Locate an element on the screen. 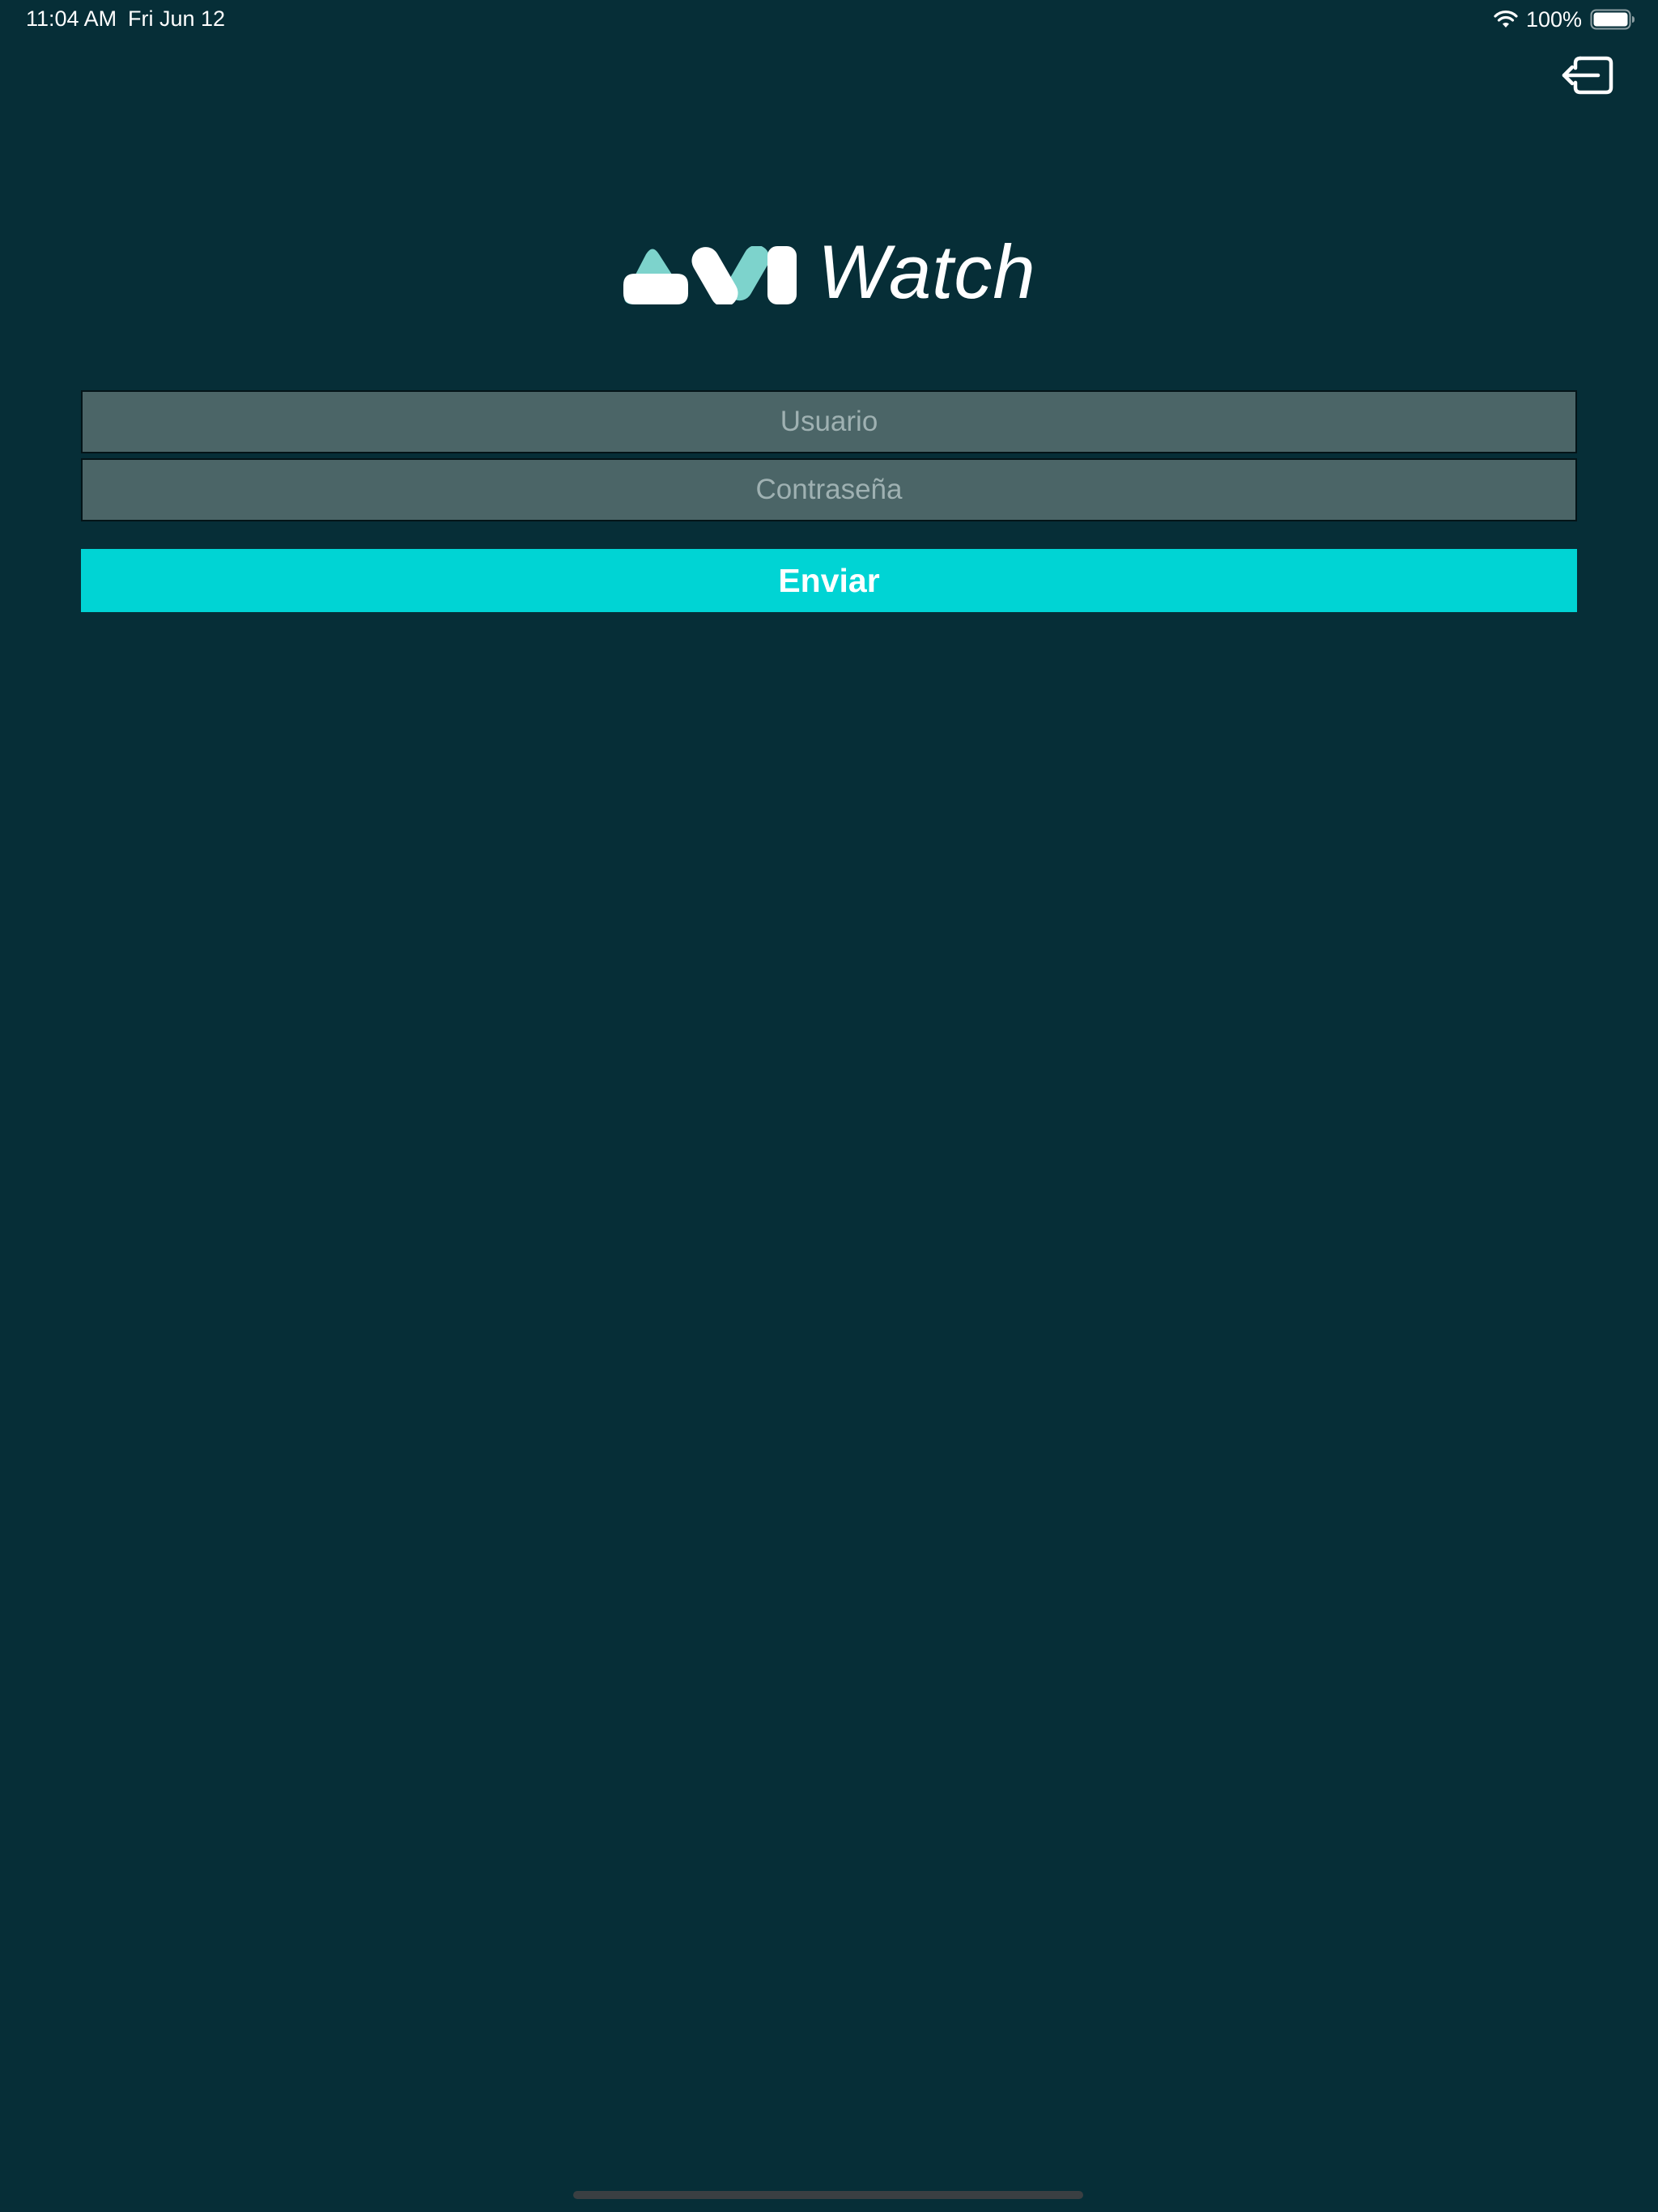 This screenshot has width=1658, height=2212. battery-icon is located at coordinates (1612, 19).